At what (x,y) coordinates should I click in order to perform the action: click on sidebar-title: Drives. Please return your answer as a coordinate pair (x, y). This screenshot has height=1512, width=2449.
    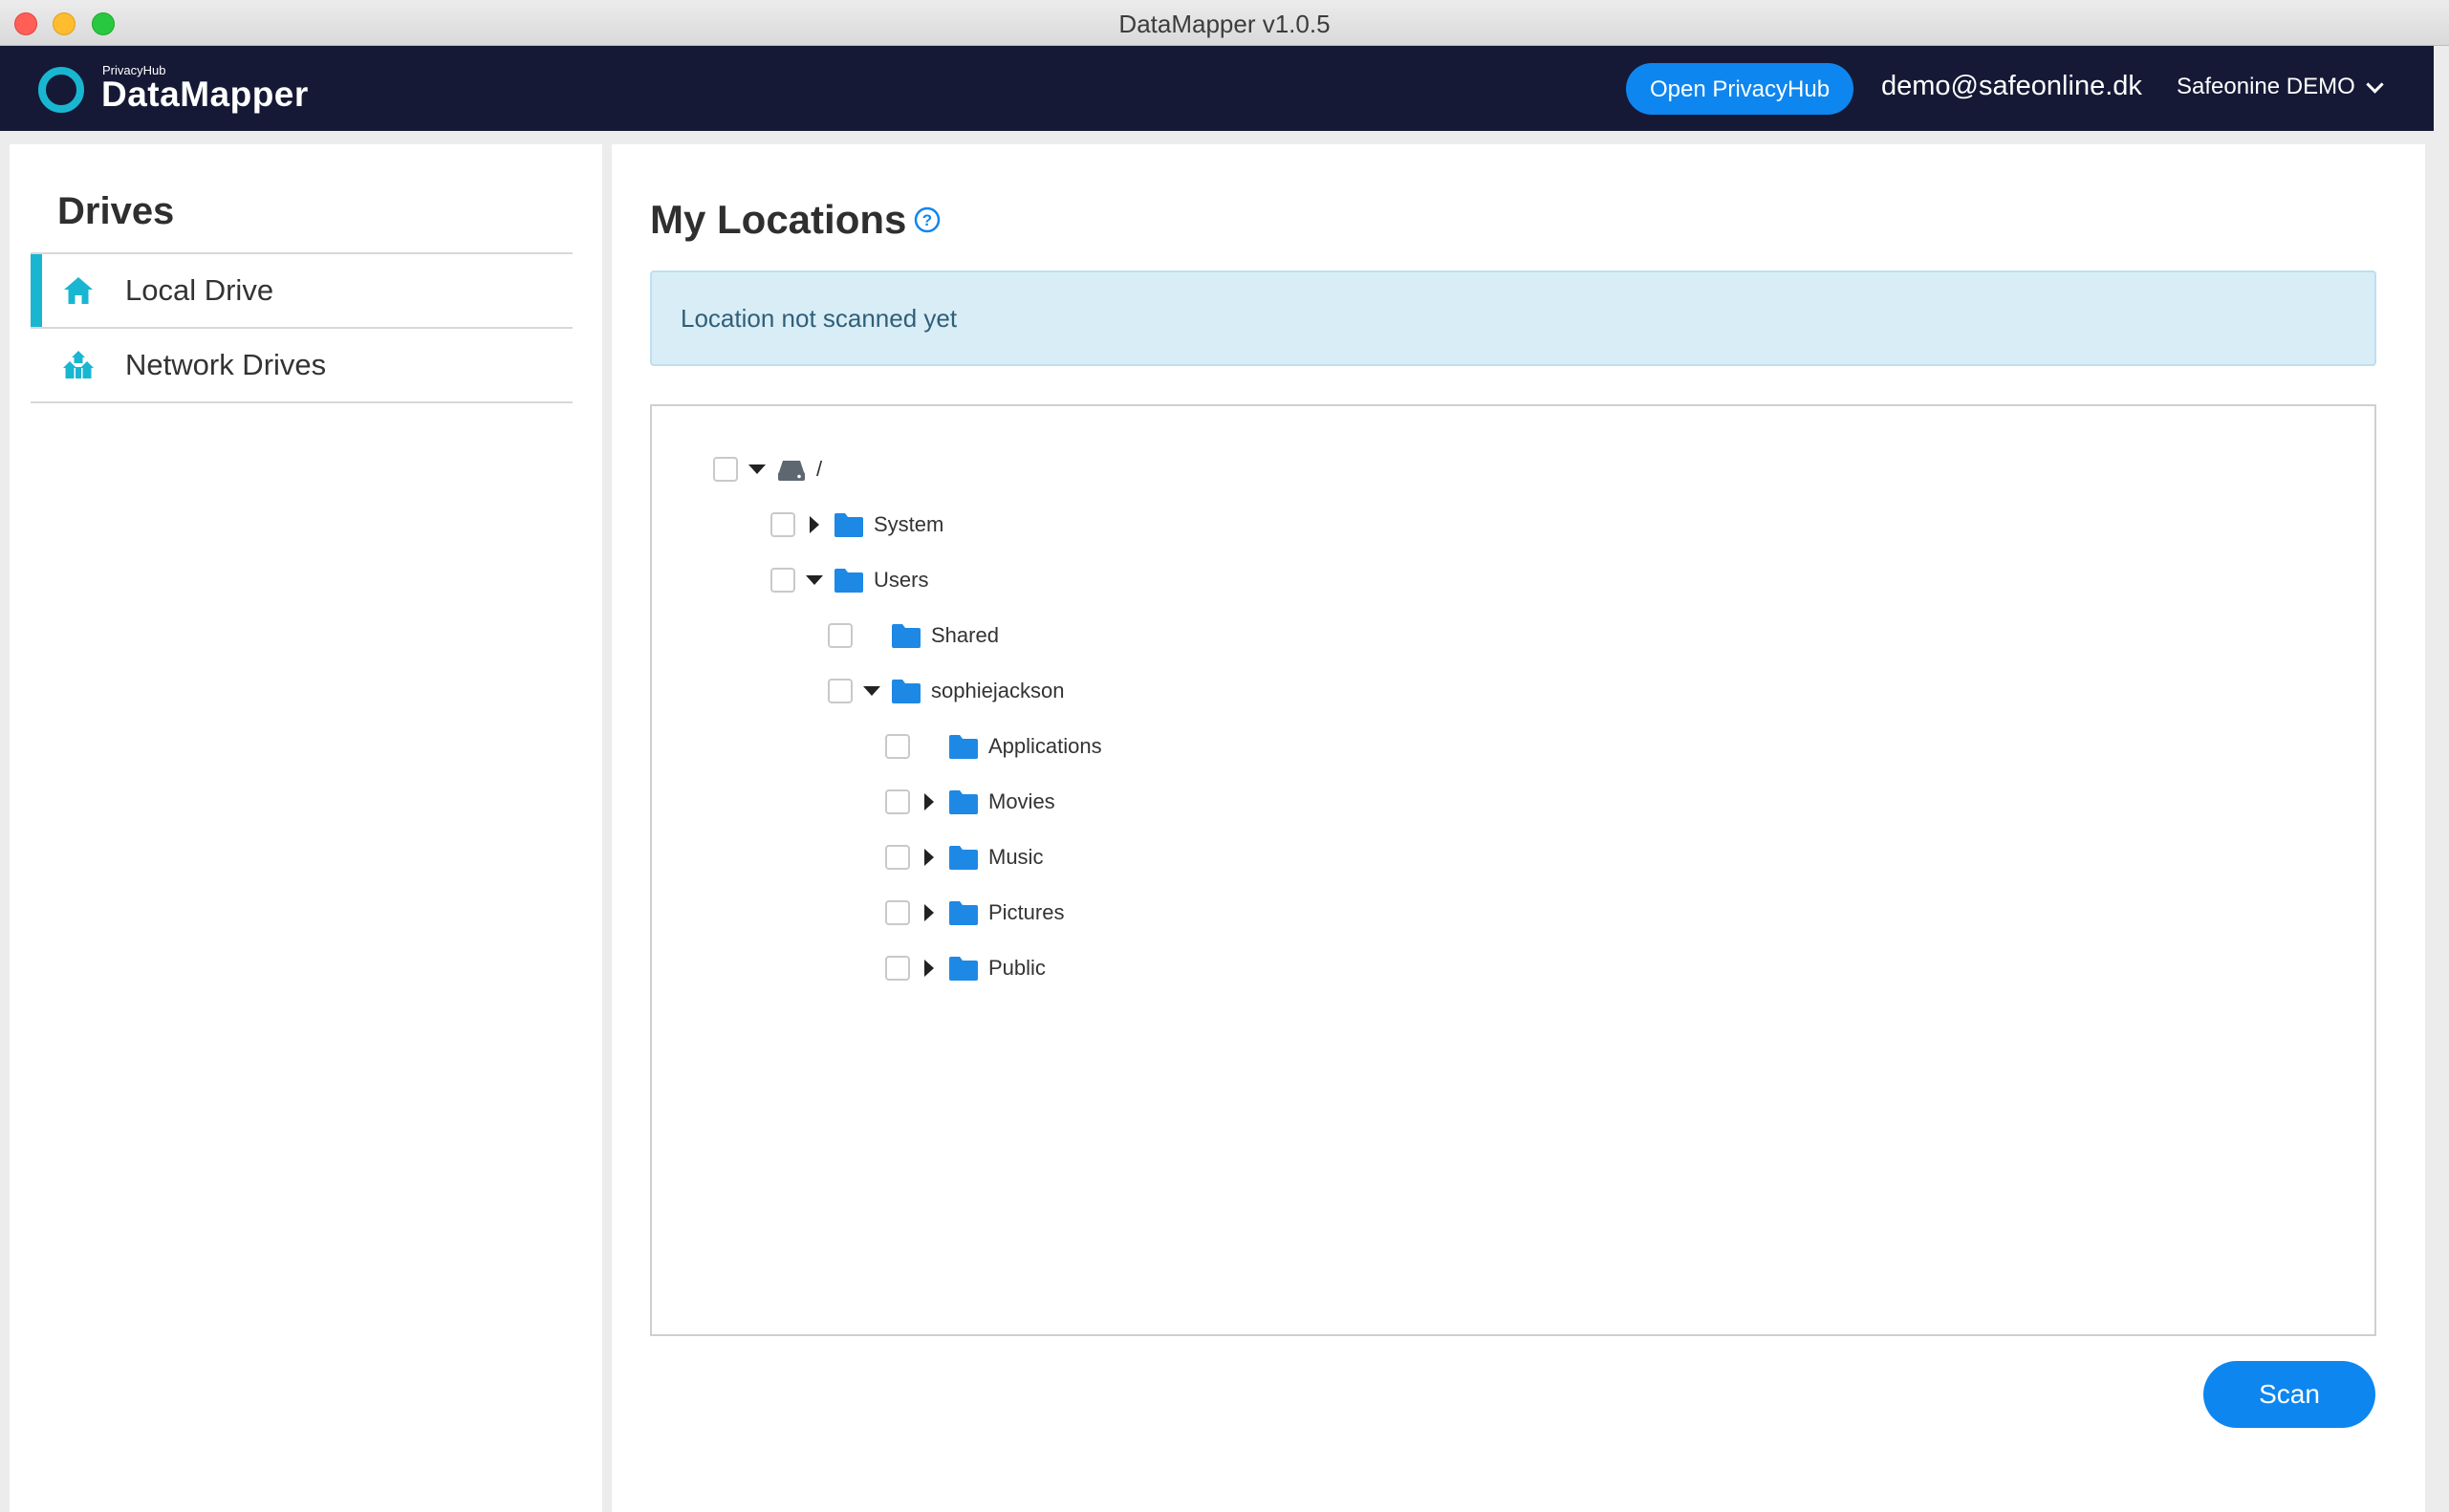
    Looking at the image, I should click on (116, 211).